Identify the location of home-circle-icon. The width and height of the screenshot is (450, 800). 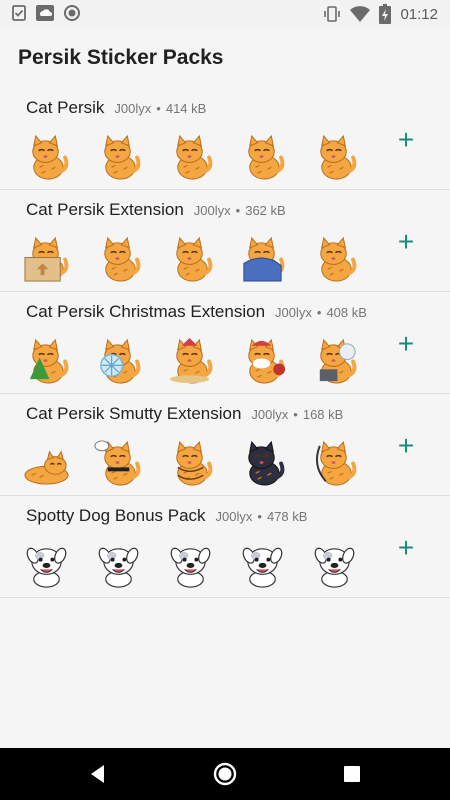
(225, 774).